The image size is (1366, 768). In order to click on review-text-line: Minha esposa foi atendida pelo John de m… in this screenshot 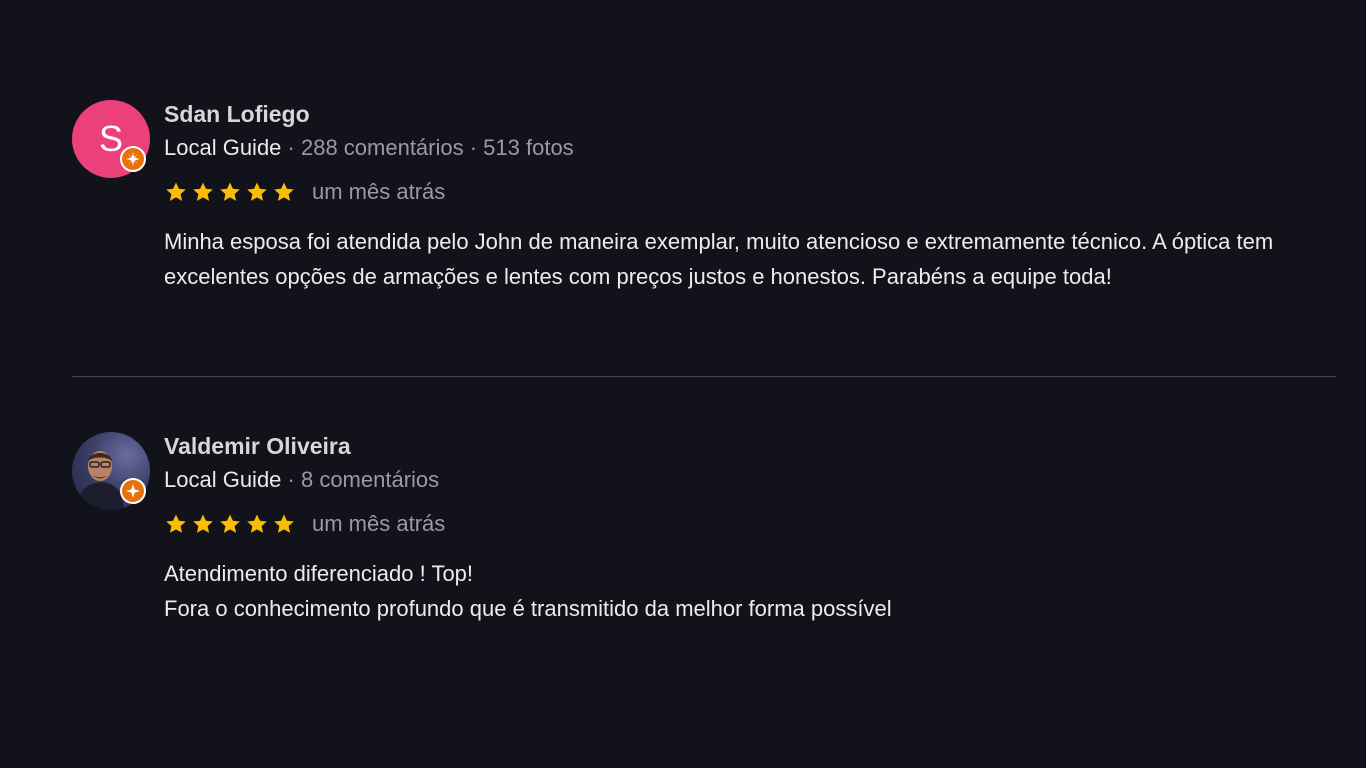, I will do `click(719, 259)`.